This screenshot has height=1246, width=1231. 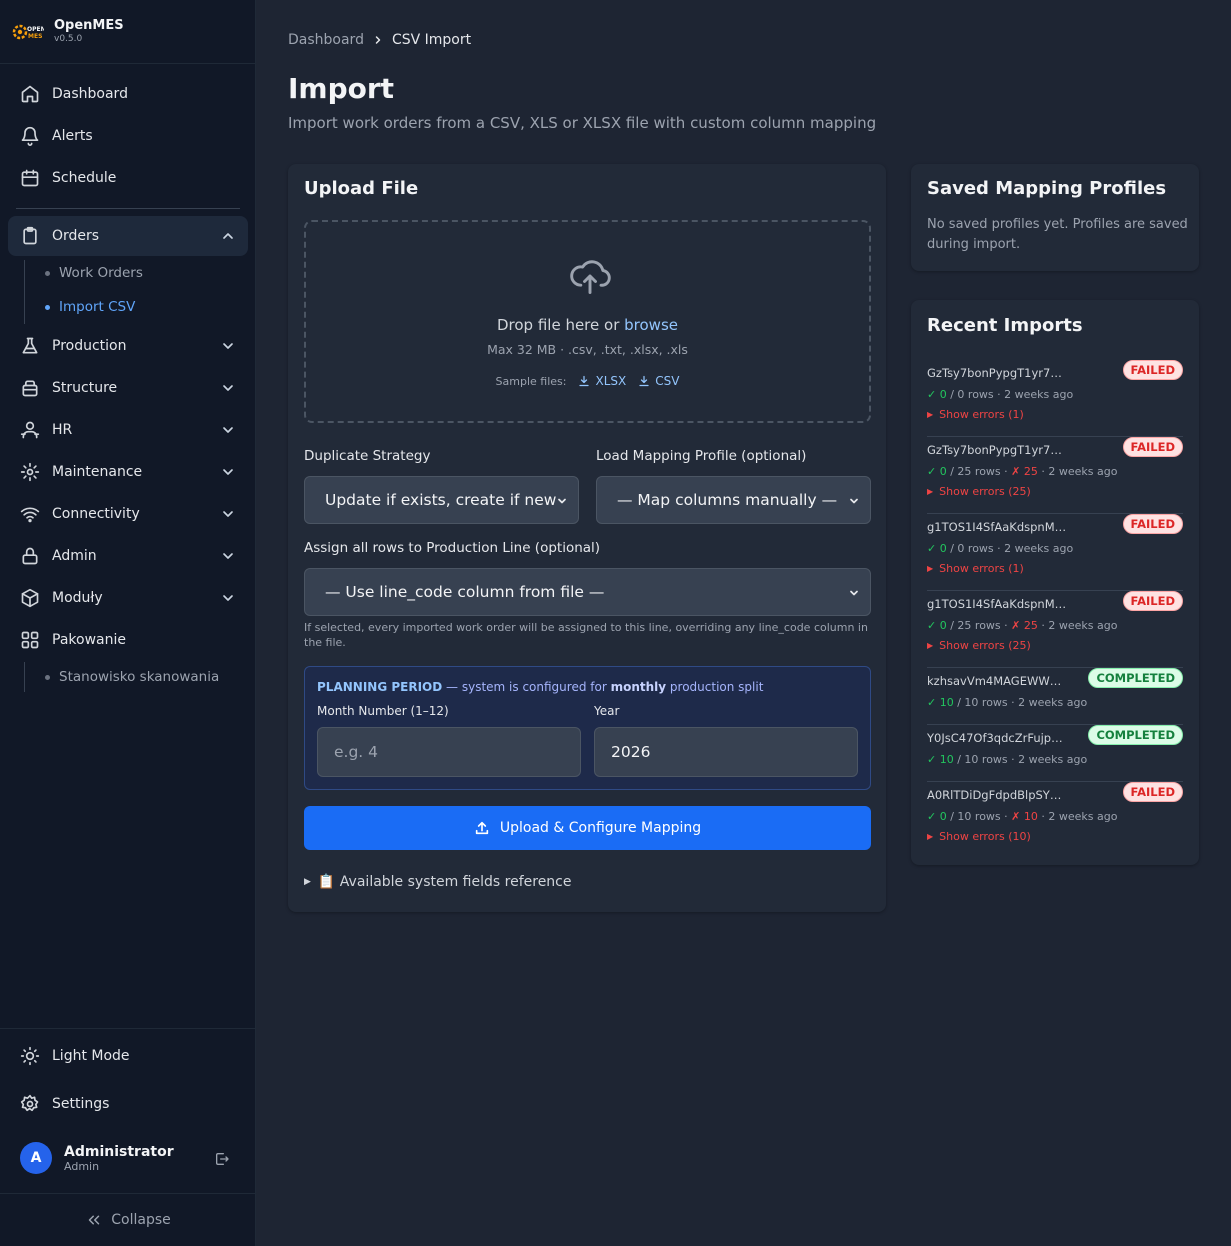 I want to click on planning-text: — system is configured for, so click(x=526, y=687).